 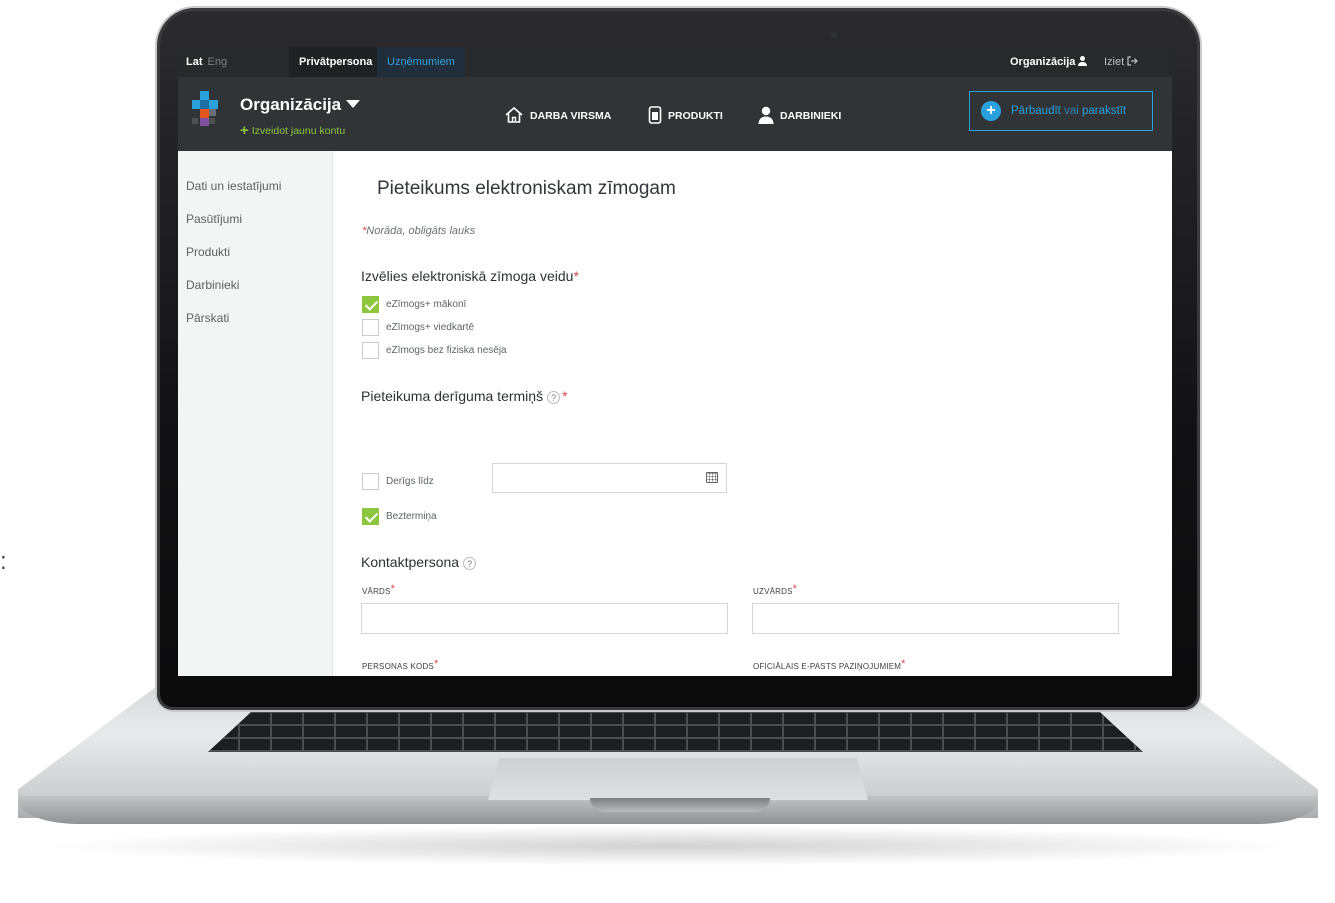 I want to click on cta-verify-label: Pārbaudīt, so click(x=1036, y=111).